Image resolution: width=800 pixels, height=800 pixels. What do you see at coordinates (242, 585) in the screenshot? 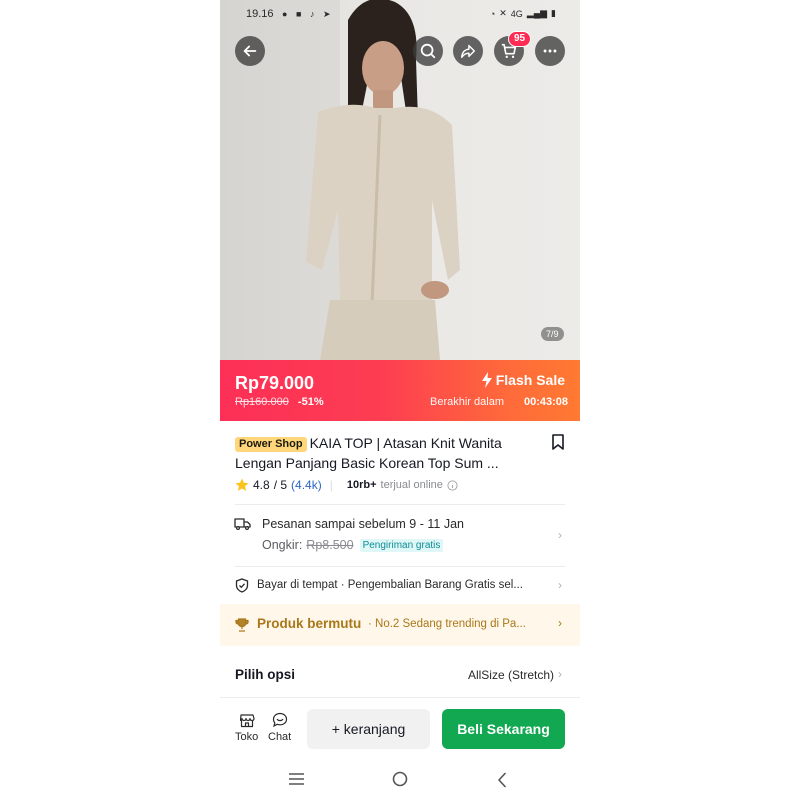
I see `shield-icon` at bounding box center [242, 585].